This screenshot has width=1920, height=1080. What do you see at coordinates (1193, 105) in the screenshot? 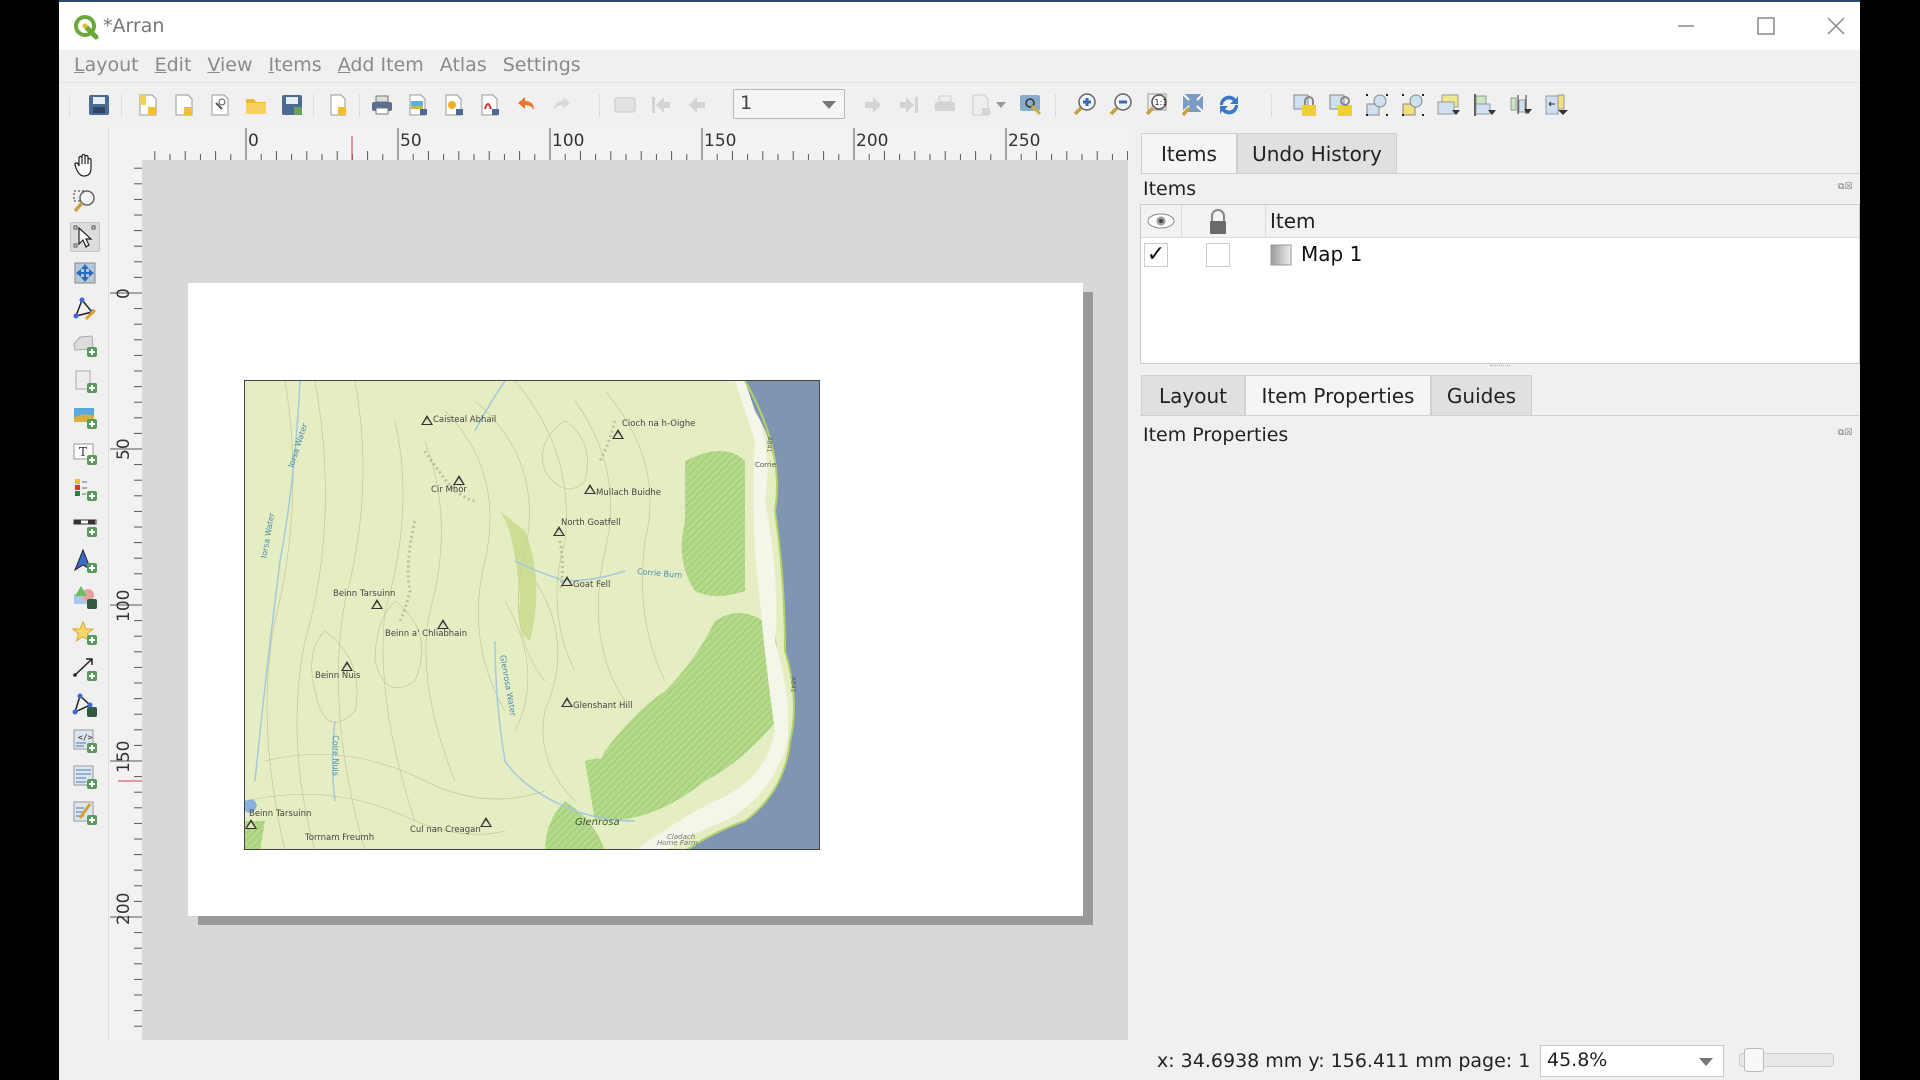
I see `zoom-full-button` at bounding box center [1193, 105].